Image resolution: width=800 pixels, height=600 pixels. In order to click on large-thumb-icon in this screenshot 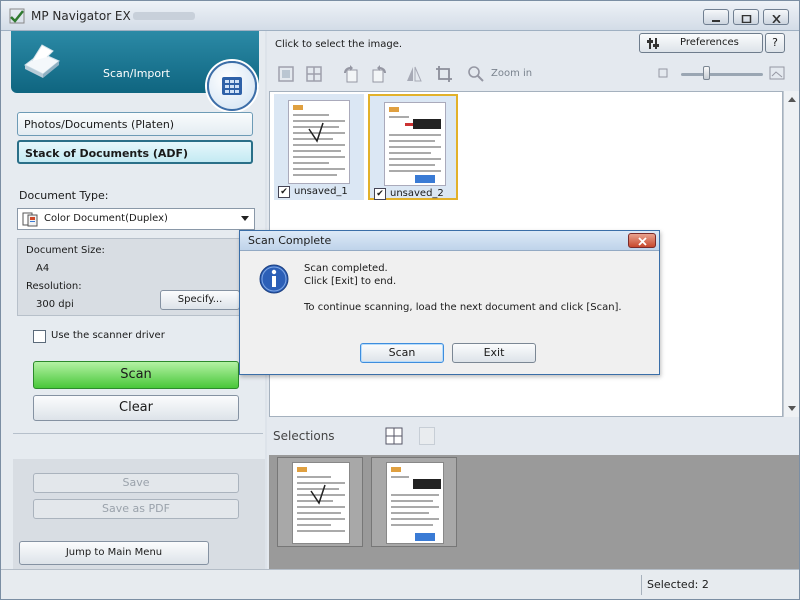, I will do `click(777, 73)`.